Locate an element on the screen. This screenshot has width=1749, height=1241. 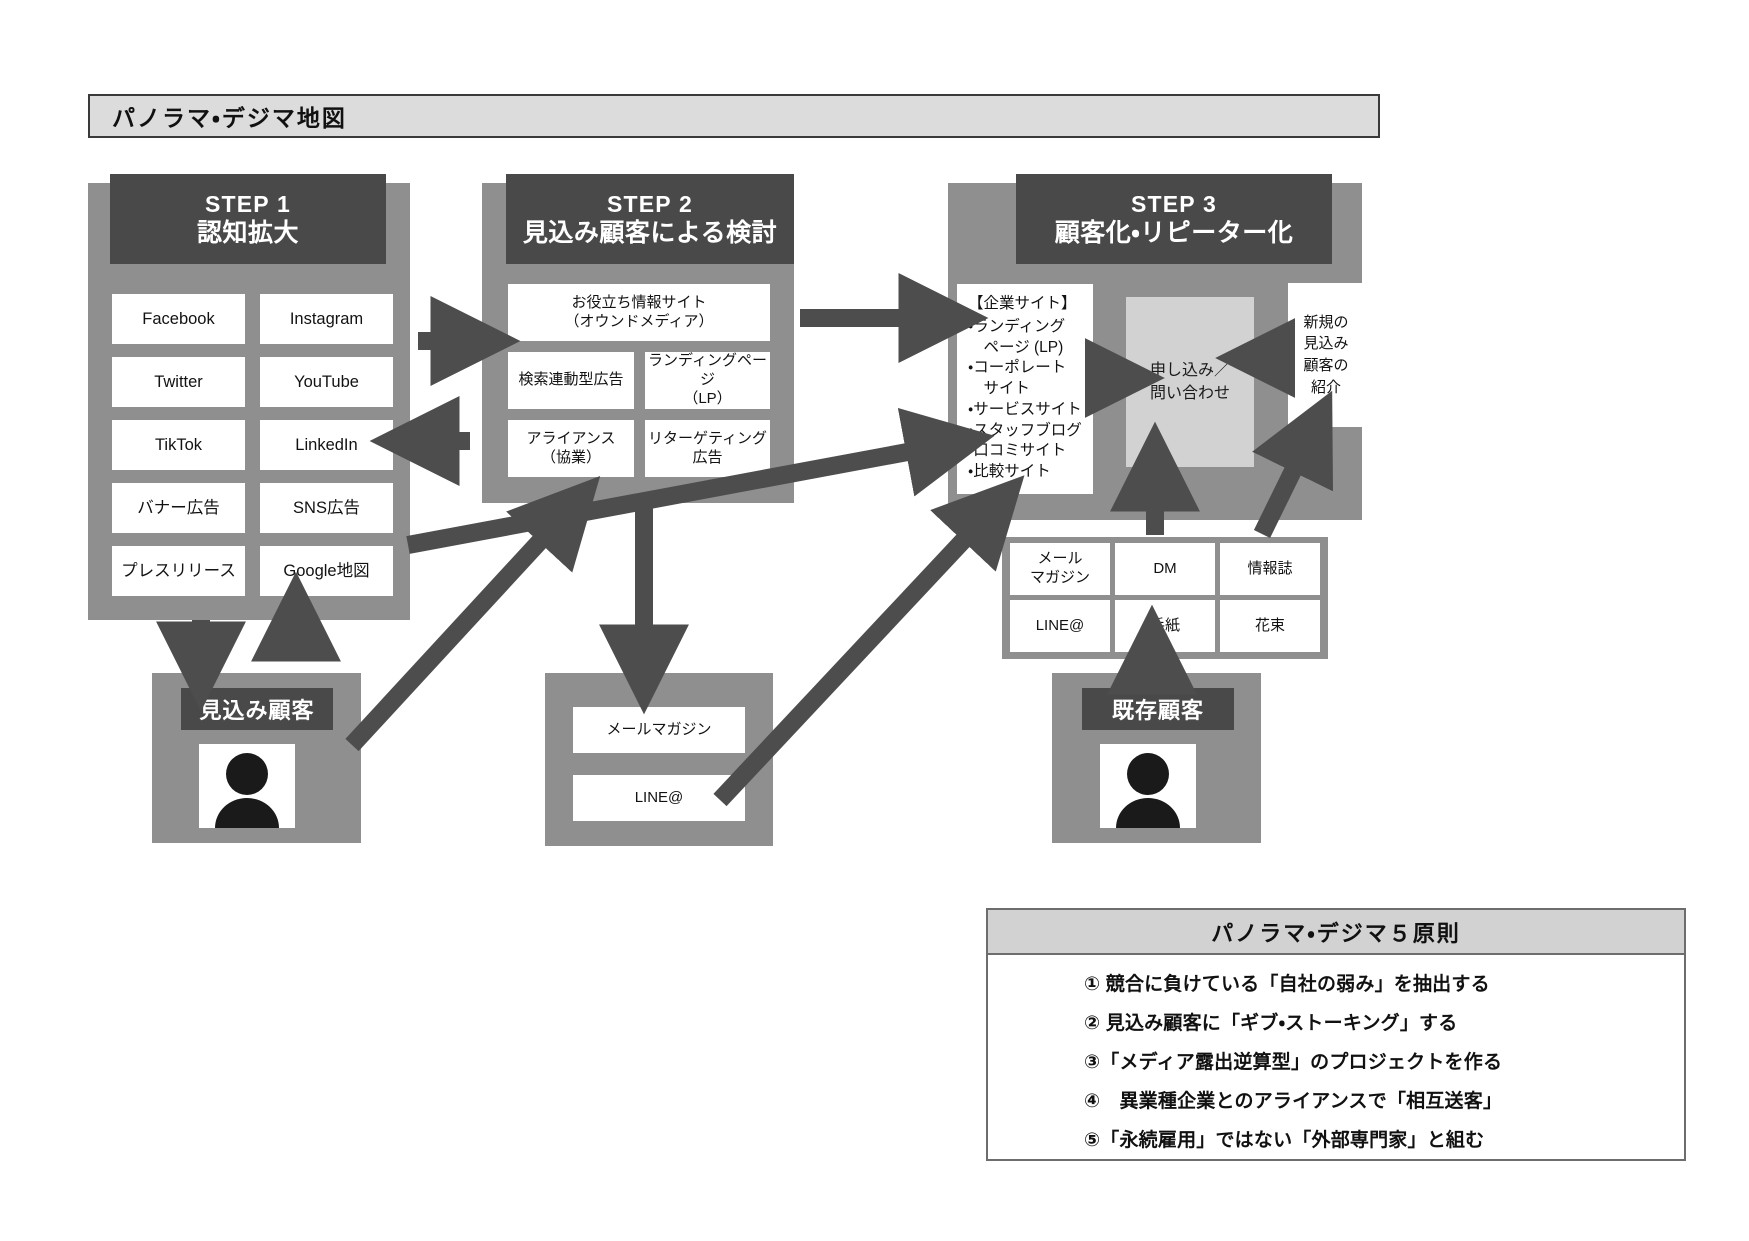
existing-customer-label: 既存顧客 is located at coordinates (1158, 709).